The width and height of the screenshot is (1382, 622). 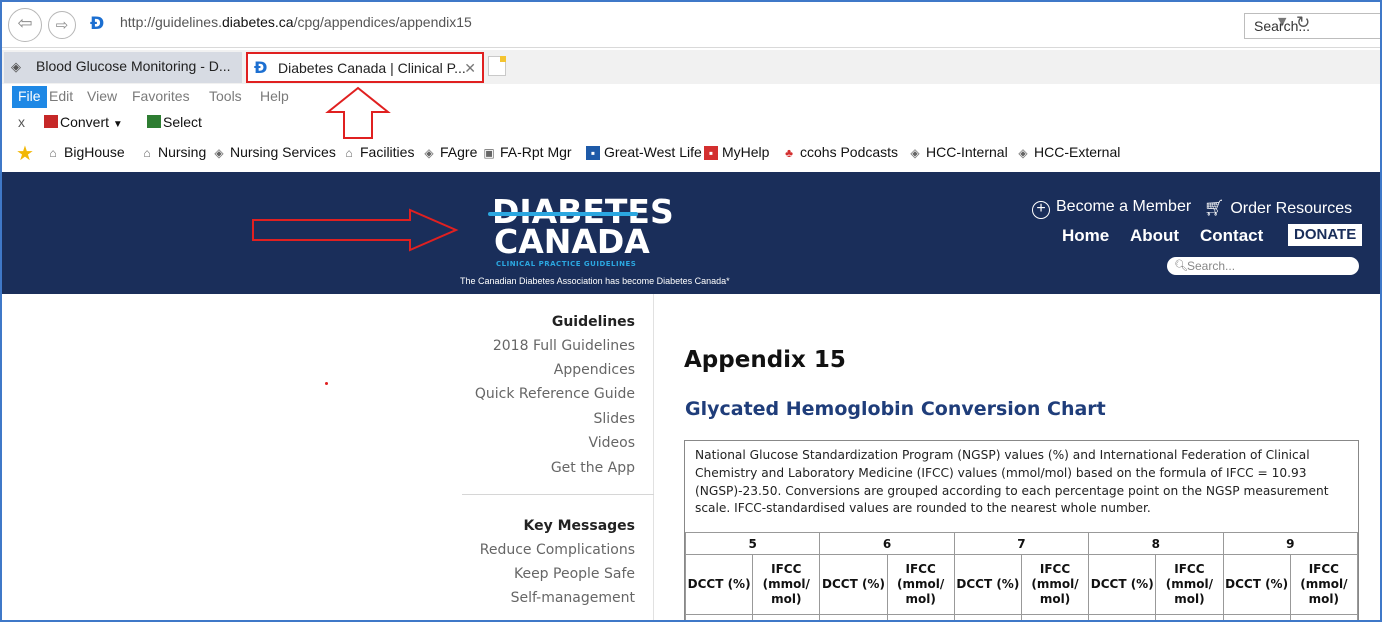 What do you see at coordinates (746, 152) in the screenshot?
I see `favorite-label: MyHelp` at bounding box center [746, 152].